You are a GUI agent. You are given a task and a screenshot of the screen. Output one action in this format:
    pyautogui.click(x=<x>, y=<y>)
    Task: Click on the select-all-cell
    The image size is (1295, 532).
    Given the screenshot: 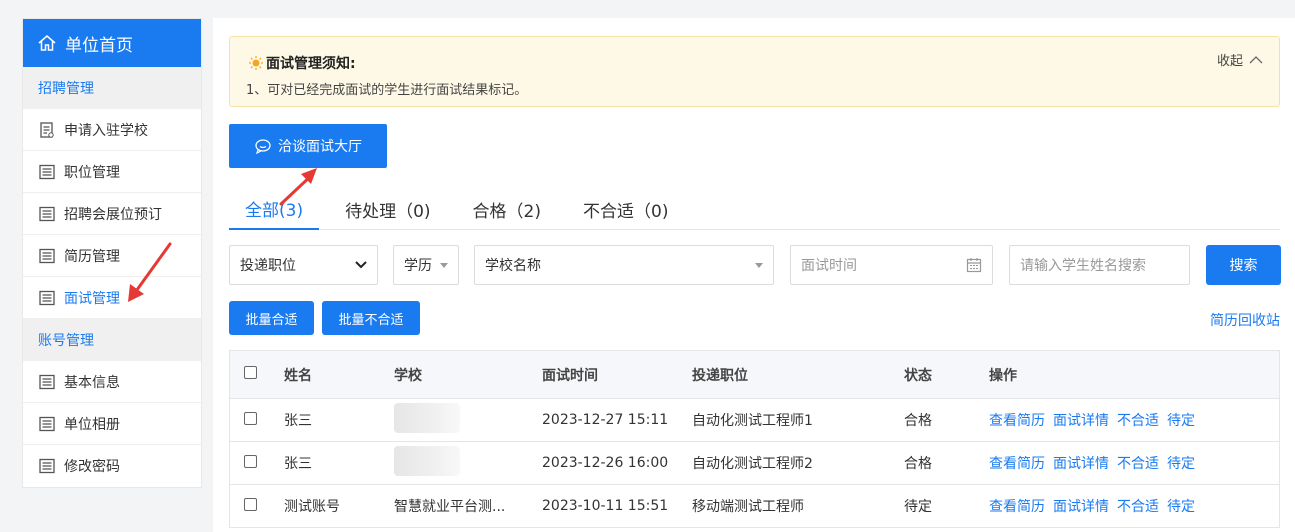 What is the action you would take?
    pyautogui.click(x=248, y=374)
    